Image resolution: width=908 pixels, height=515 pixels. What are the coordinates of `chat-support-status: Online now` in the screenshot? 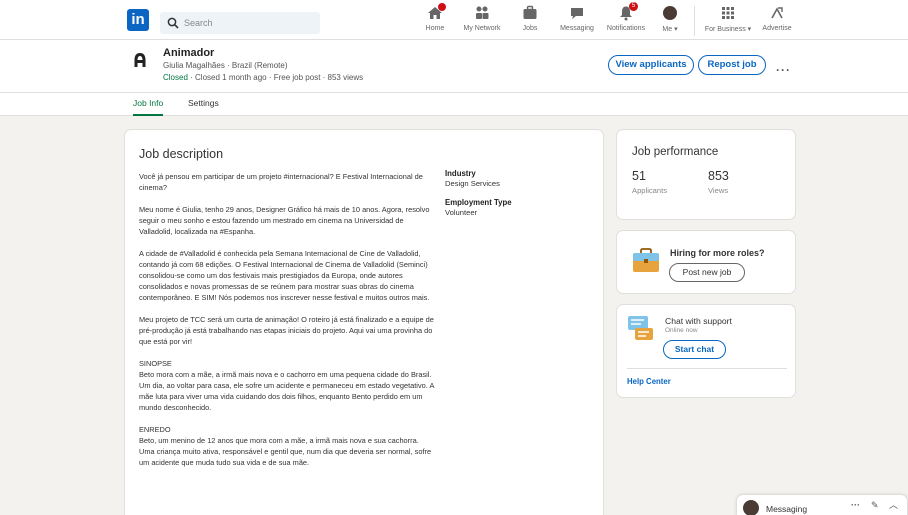 It's located at (681, 330).